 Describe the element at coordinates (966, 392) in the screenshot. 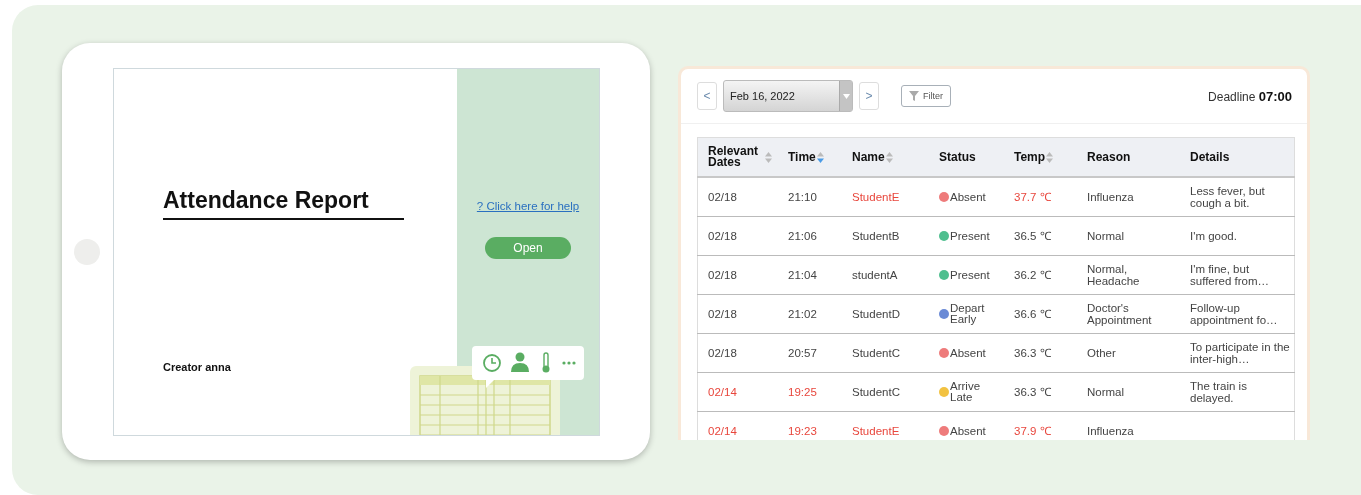

I see `status-text: Arrive Late` at that location.